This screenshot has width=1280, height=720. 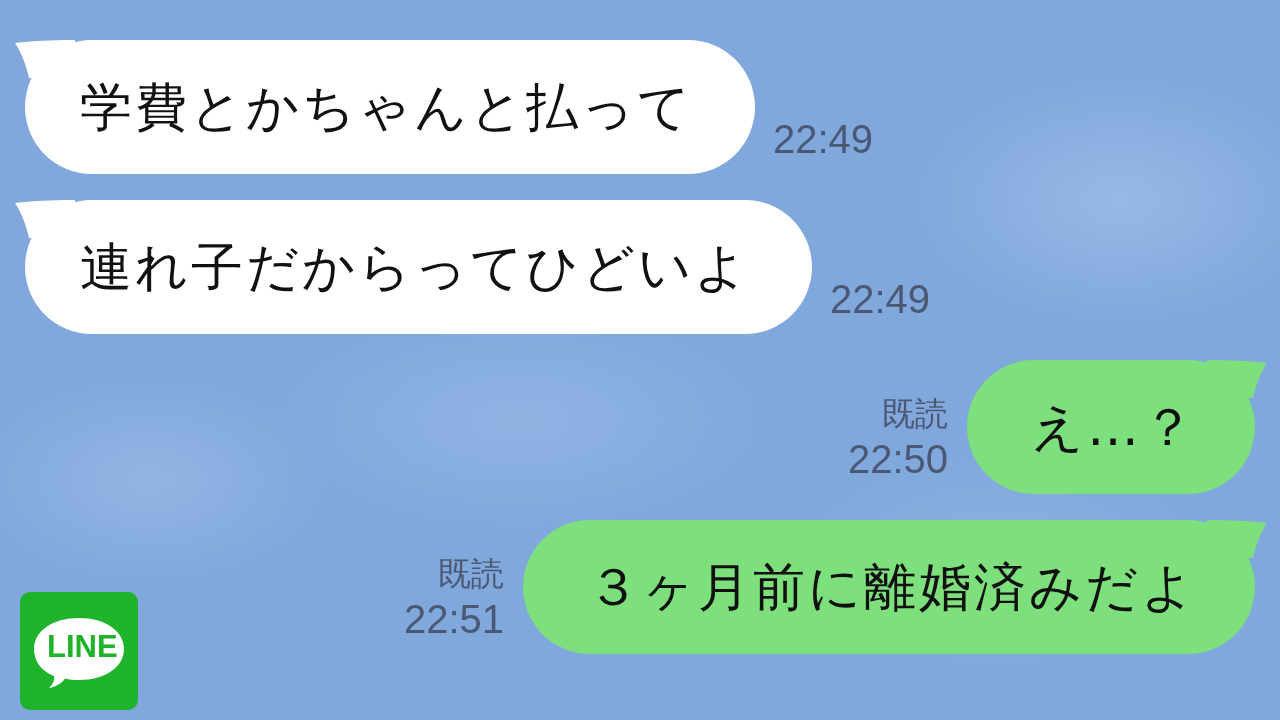 I want to click on incoming-message-bubble: 学費とかちゃんと払って, so click(x=390, y=107).